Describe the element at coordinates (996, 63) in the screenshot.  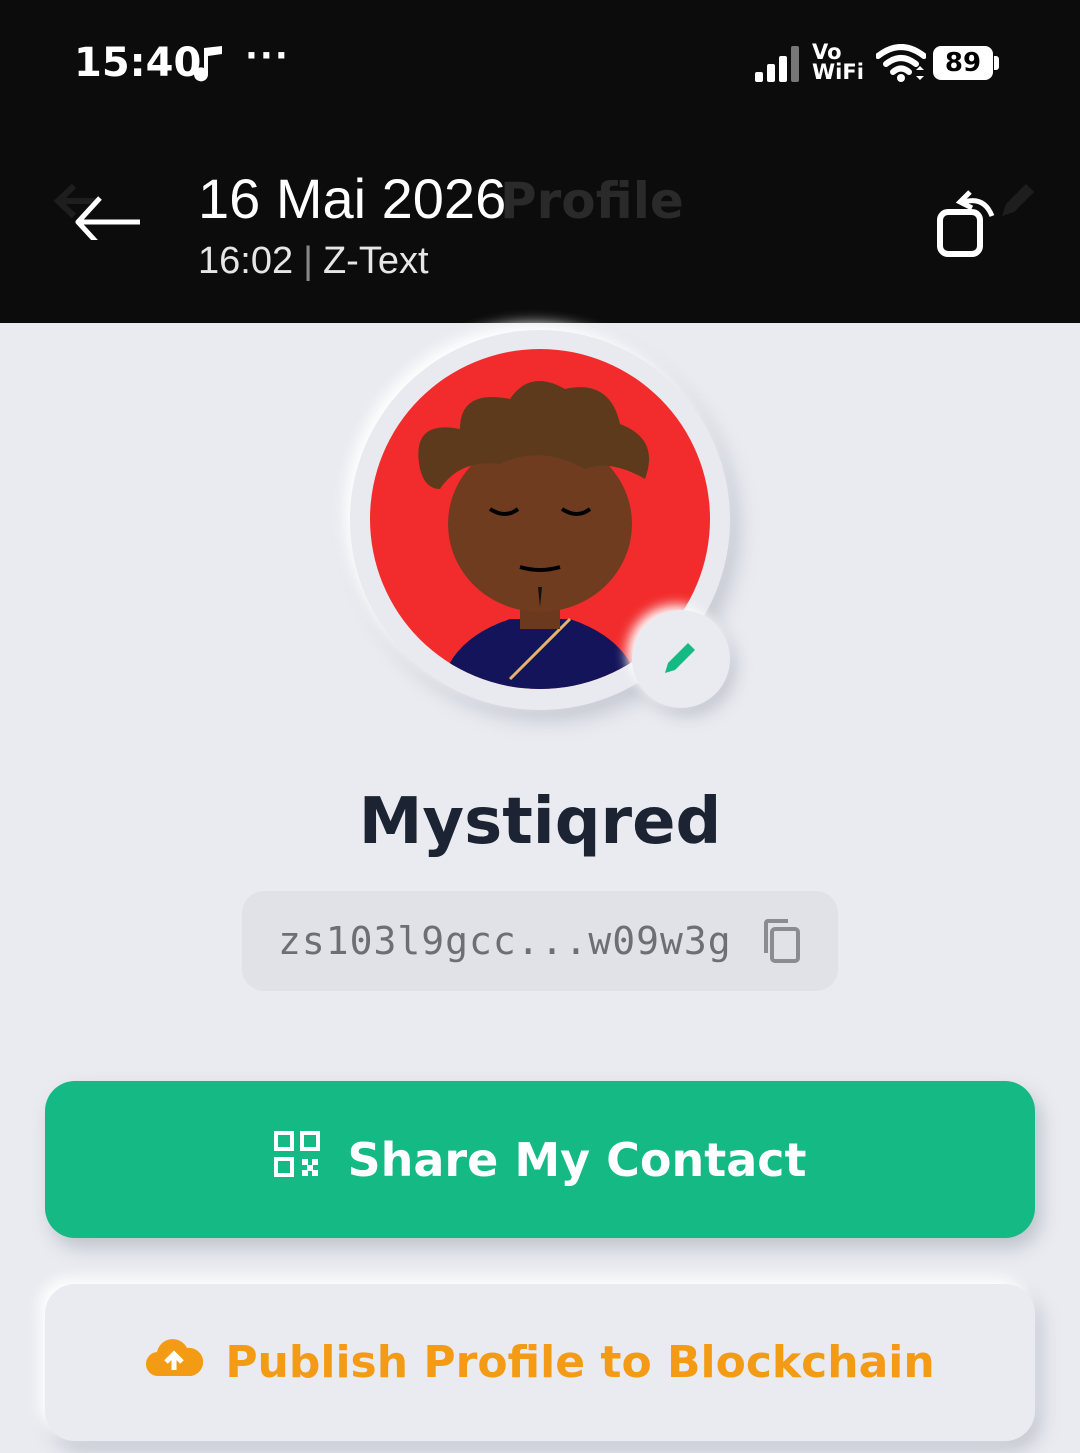
I see `battery-tip` at that location.